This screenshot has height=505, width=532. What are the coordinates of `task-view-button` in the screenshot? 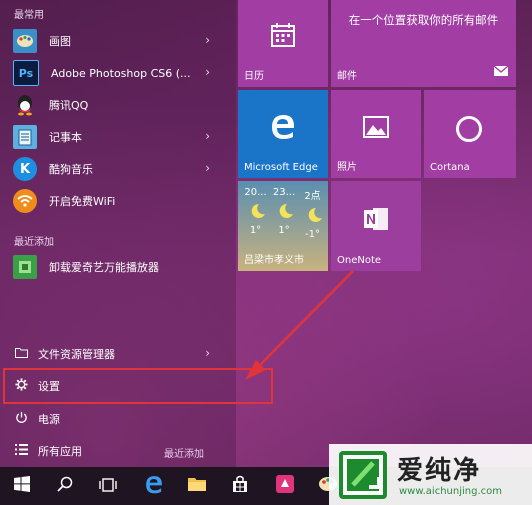 It's located at (108, 486).